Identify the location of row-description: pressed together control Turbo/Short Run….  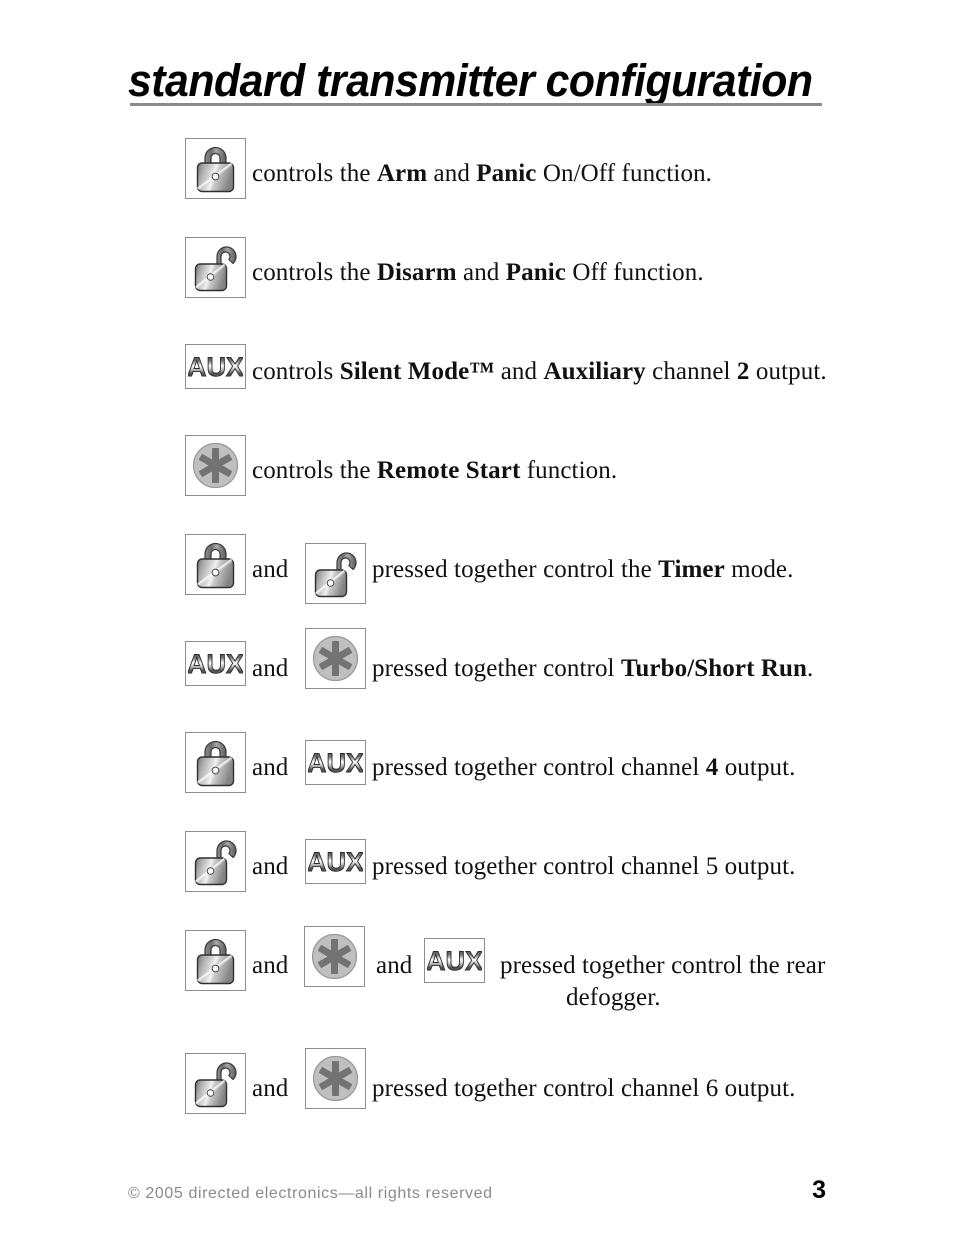
(607, 669).